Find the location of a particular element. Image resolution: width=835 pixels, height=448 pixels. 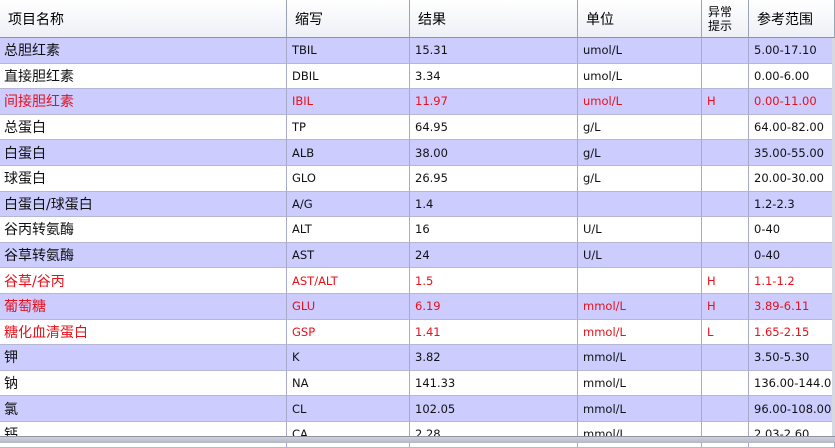

cell-range: 35.00-55.00 is located at coordinates (792, 153).